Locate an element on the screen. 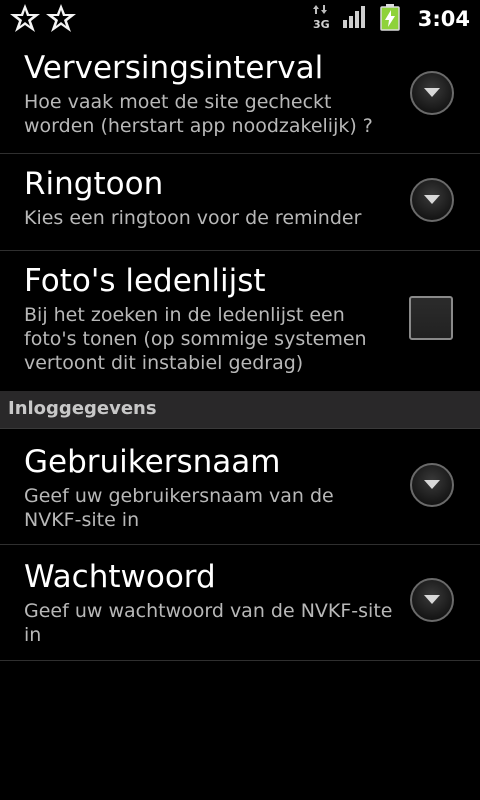  notification-icons is located at coordinates (43, 19).